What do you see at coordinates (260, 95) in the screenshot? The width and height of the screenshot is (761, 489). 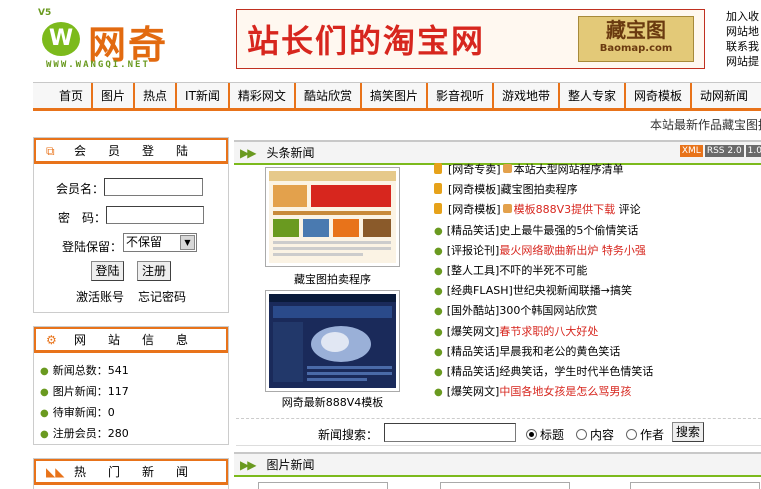 I see `nav-item-articles: 精彩网文` at bounding box center [260, 95].